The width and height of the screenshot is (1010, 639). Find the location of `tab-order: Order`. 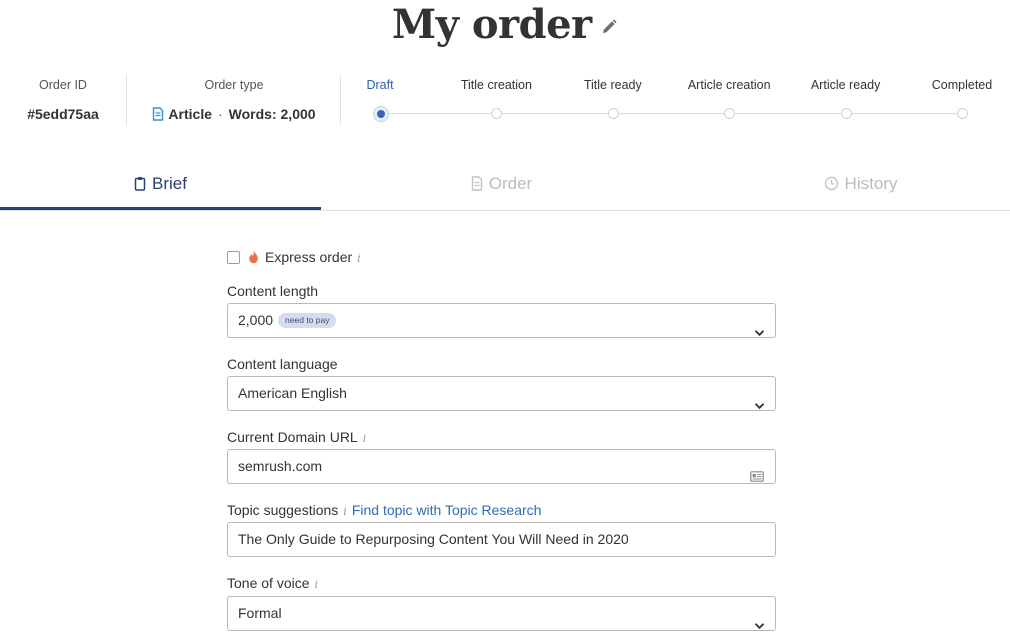

tab-order: Order is located at coordinates (501, 185).